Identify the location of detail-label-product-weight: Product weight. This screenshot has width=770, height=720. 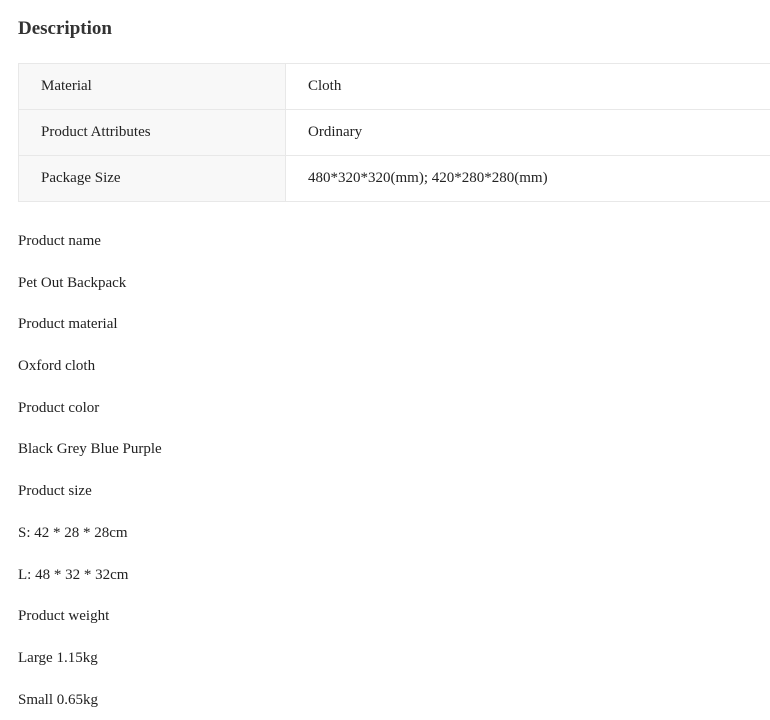
(64, 616).